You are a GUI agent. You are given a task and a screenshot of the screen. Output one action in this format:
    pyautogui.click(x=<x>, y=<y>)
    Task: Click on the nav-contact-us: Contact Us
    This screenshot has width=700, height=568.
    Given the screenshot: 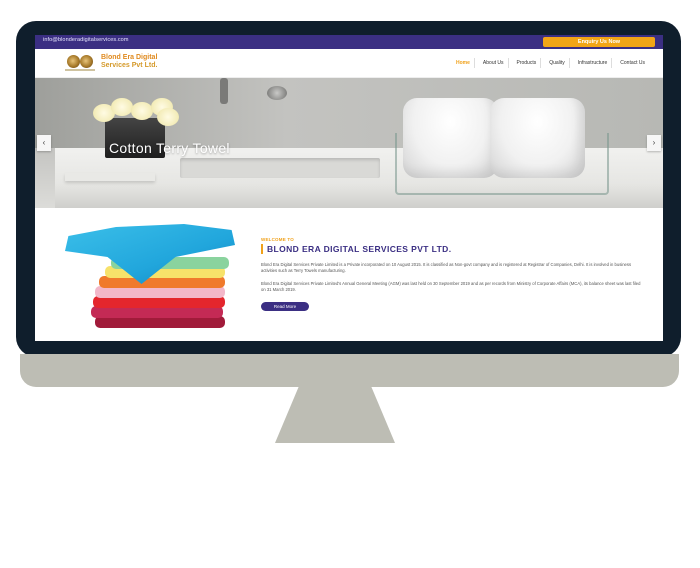 What is the action you would take?
    pyautogui.click(x=632, y=63)
    